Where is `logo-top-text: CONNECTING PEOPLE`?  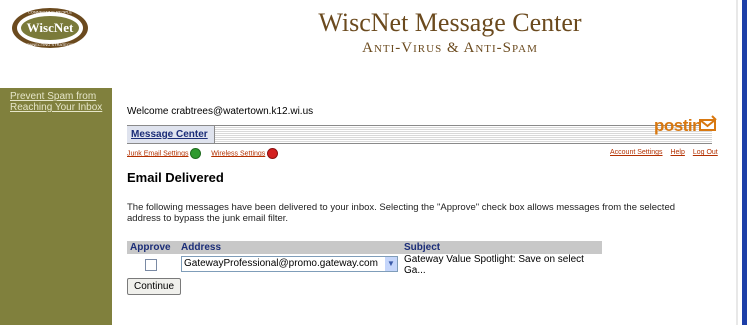 logo-top-text: CONNECTING PEOPLE is located at coordinates (50, 12).